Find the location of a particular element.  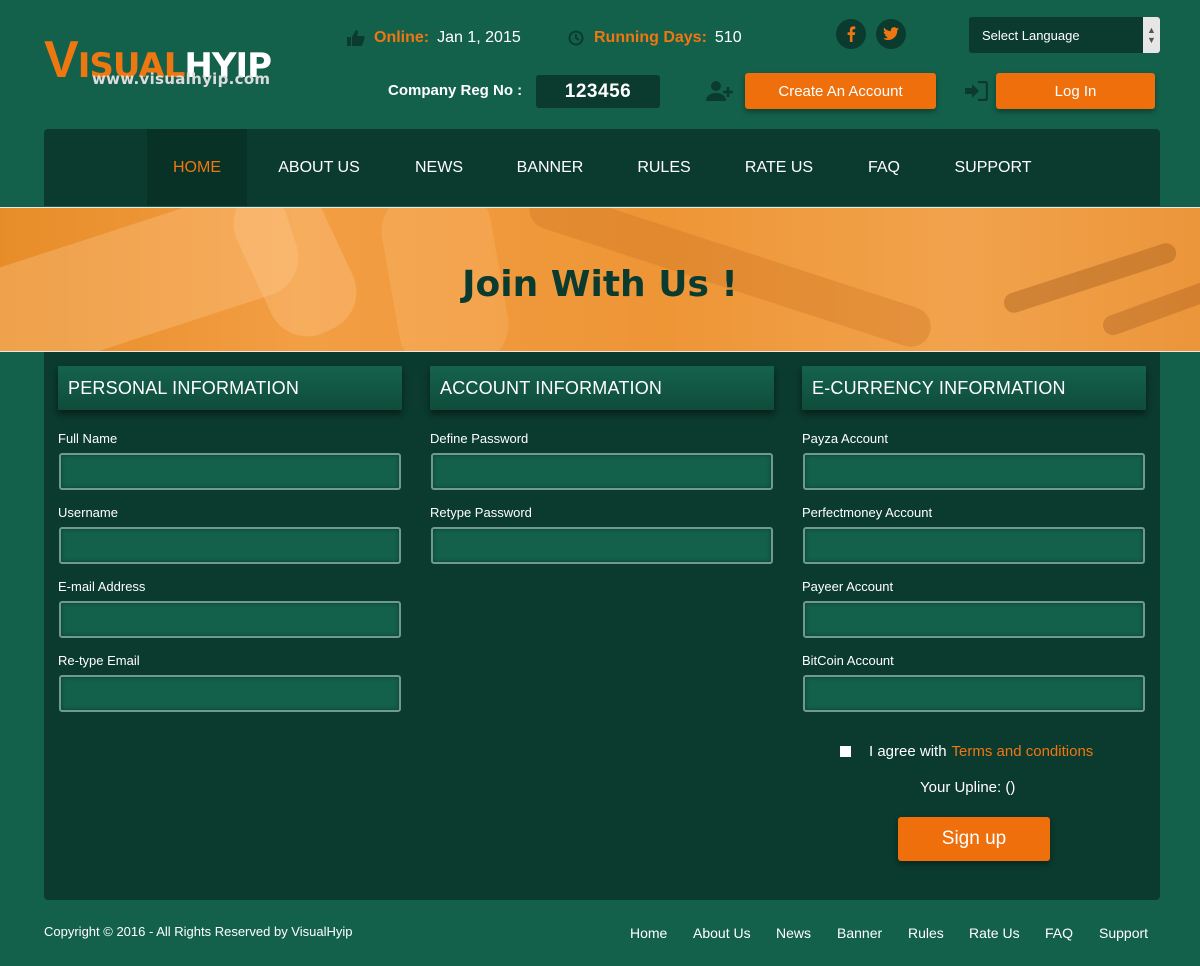

field-label: Perfectmoney Account is located at coordinates (867, 512).